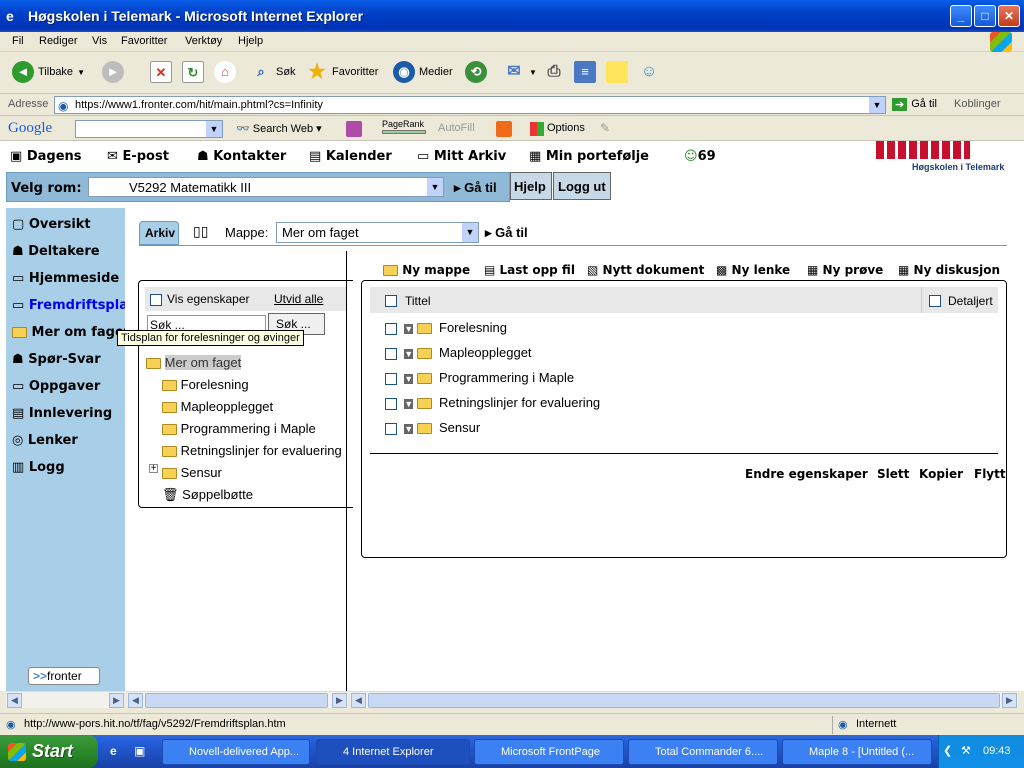 The width and height of the screenshot is (1024, 768). Describe the element at coordinates (645, 270) in the screenshot. I see `new-document-button: ▧ Nytt dokument` at that location.